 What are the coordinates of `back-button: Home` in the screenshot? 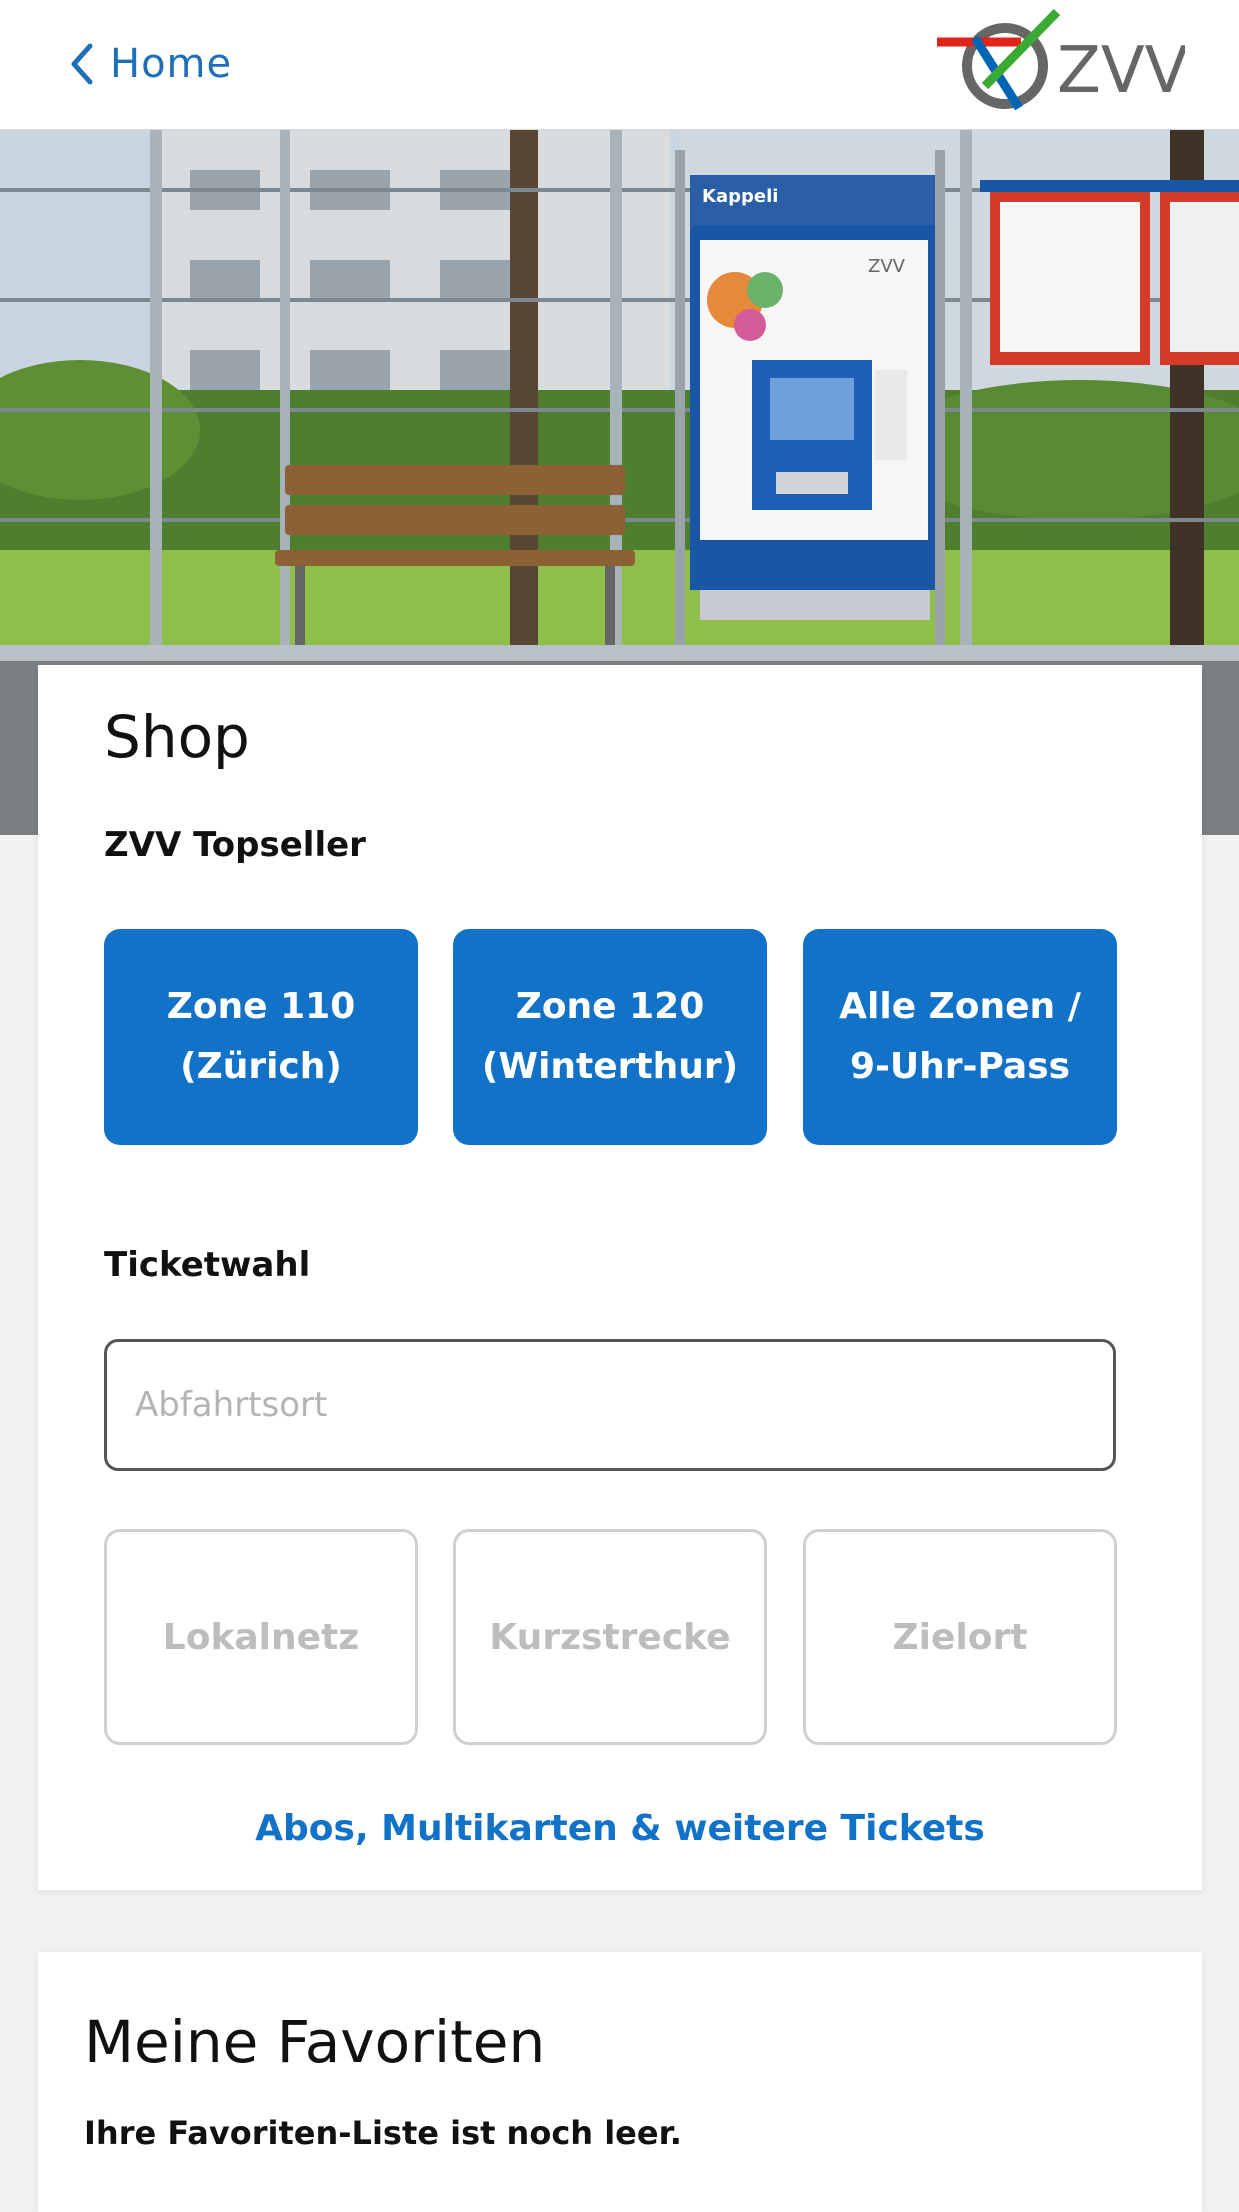 It's located at (149, 64).